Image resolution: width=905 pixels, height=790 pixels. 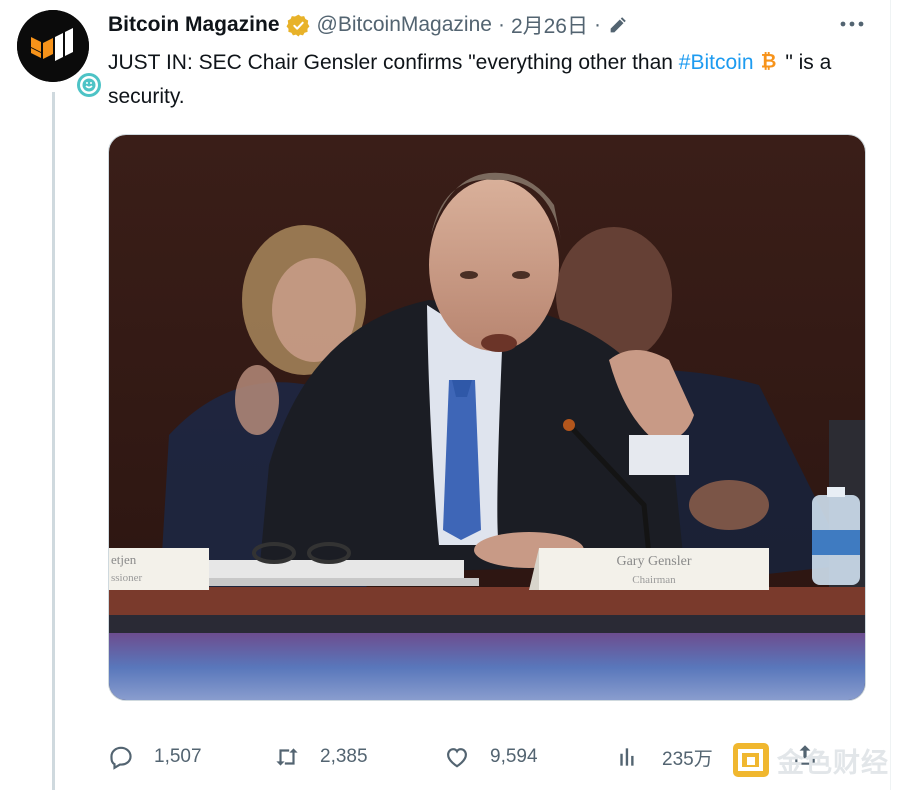 I want to click on badge-icon, so click(x=89, y=85).